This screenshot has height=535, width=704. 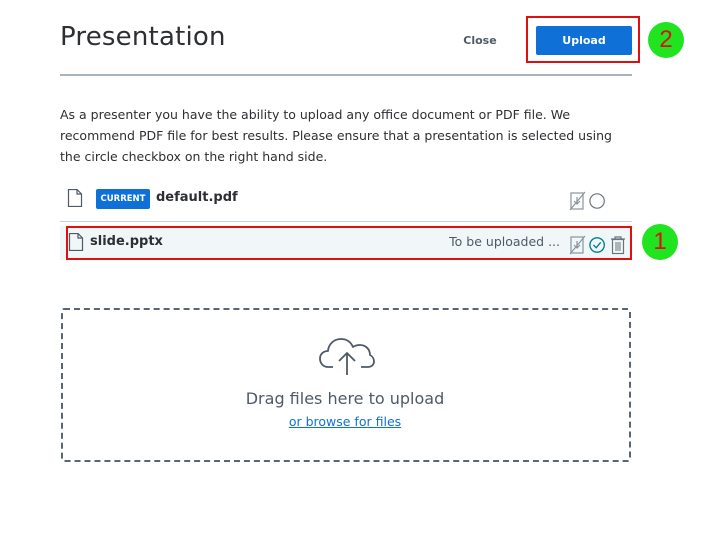 I want to click on close-button: Close, so click(x=480, y=41).